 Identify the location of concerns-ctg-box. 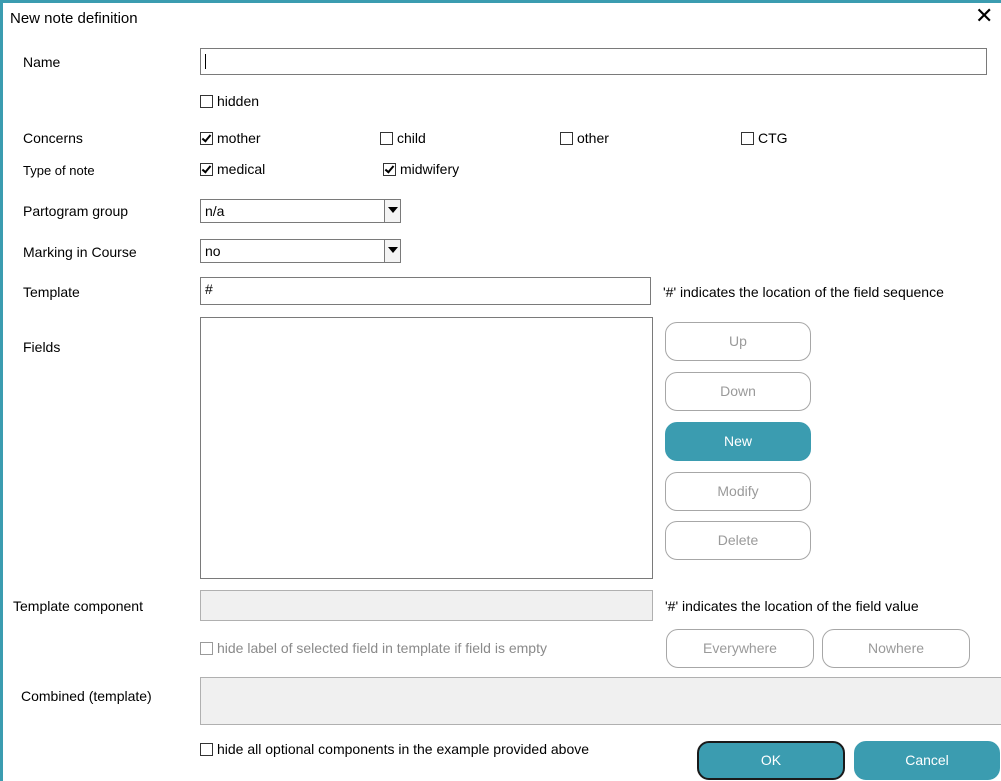
(747, 138).